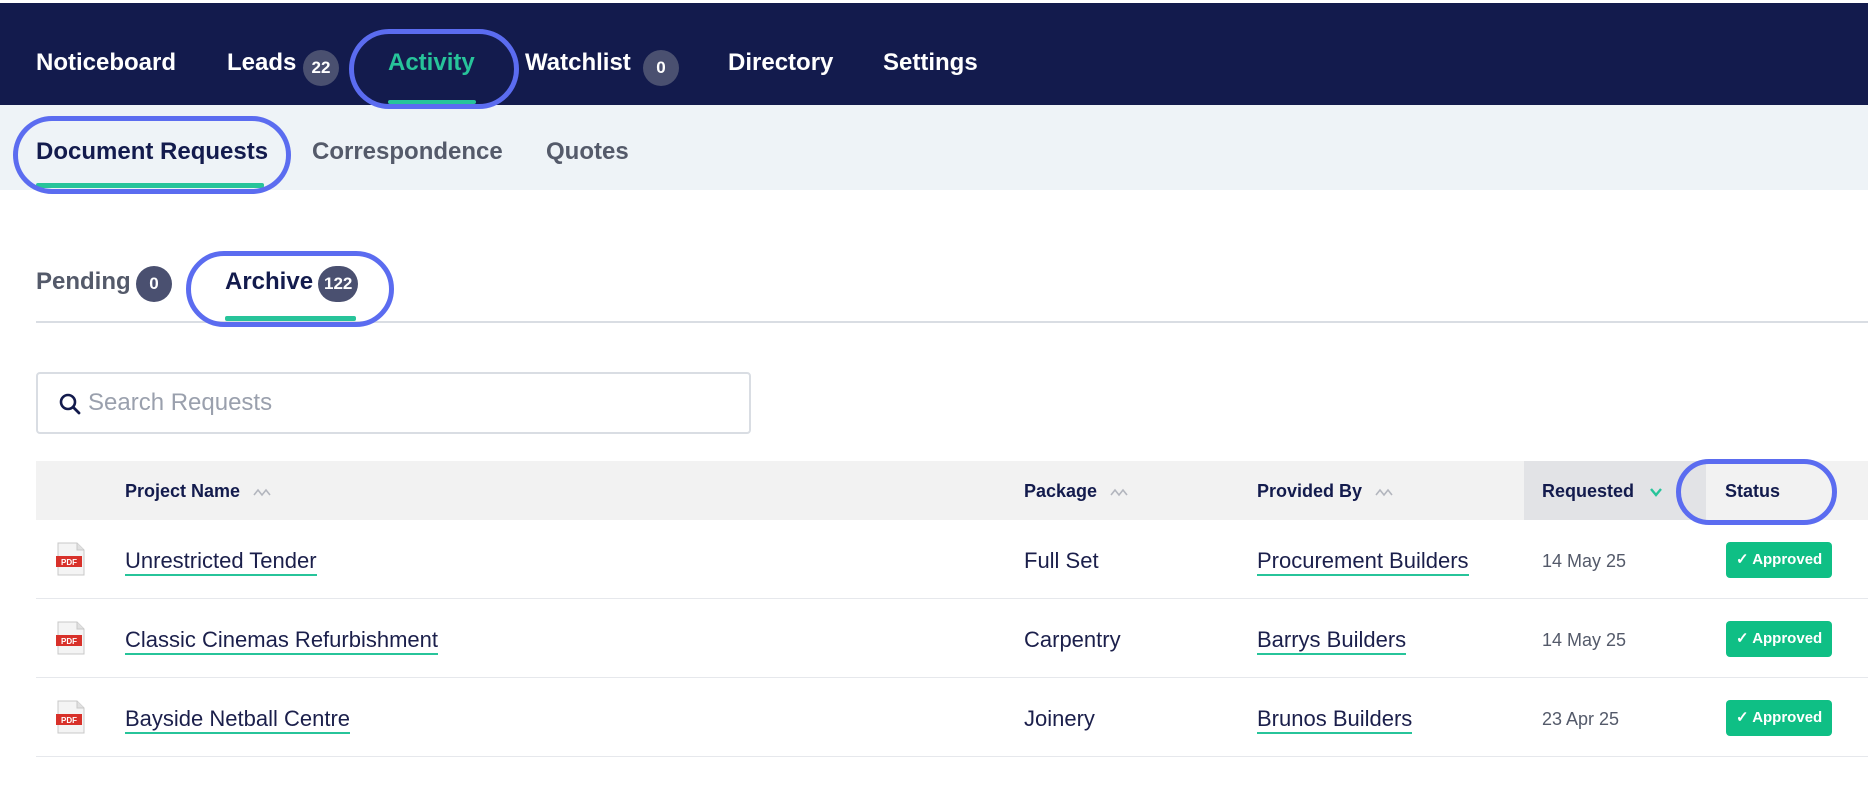 Image resolution: width=1868 pixels, height=802 pixels. I want to click on tab-active-underline, so click(290, 318).